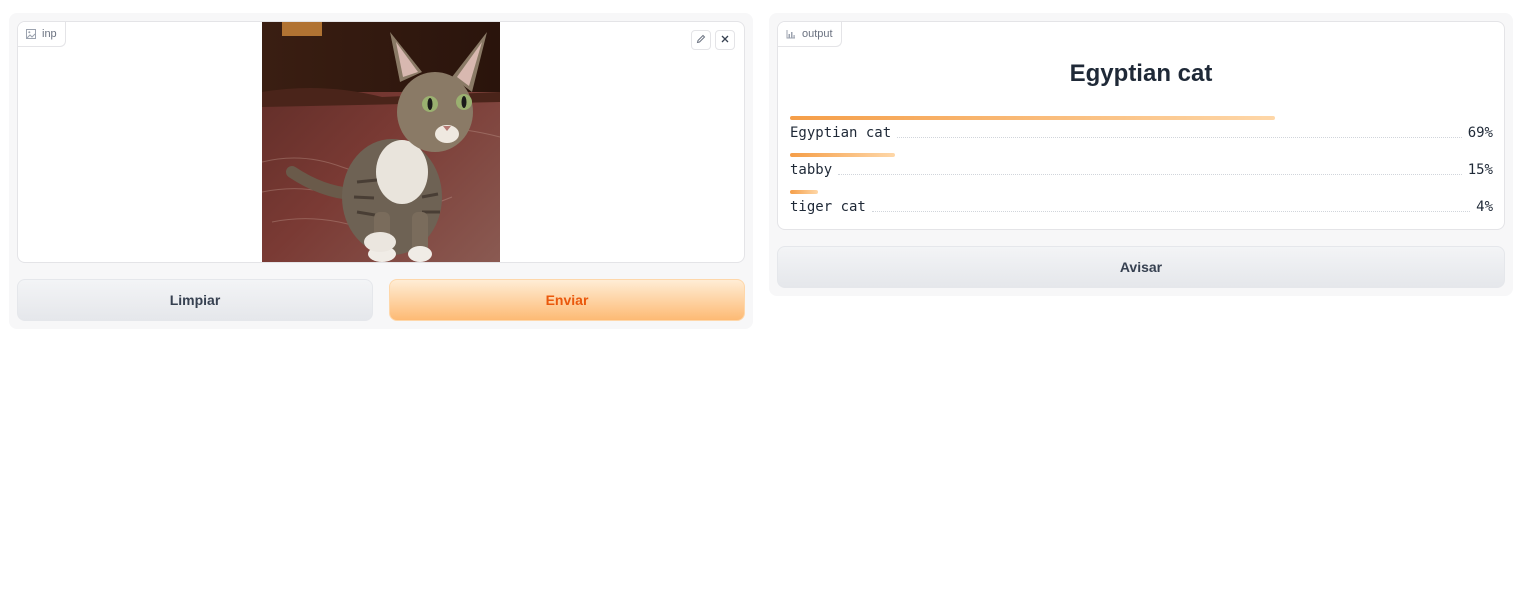 The height and width of the screenshot is (615, 1535). I want to click on pencil-icon, so click(701, 40).